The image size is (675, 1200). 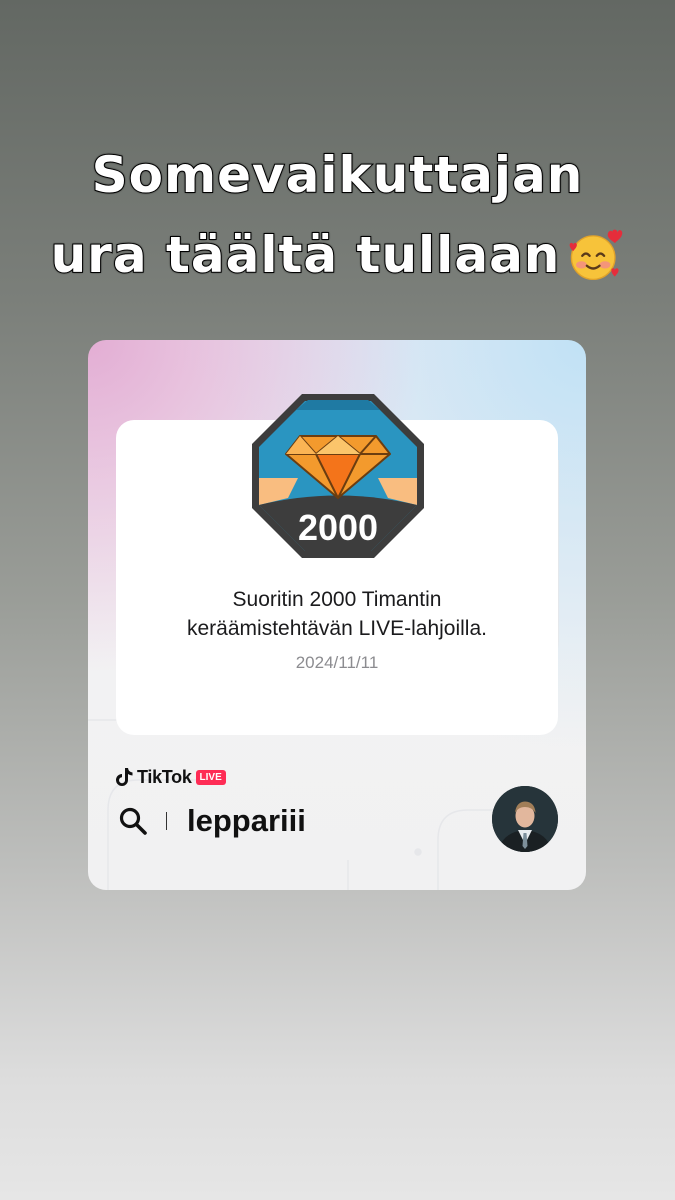 I want to click on achievement-line-2: keräämistehtävän LIVE-lahjoilla., so click(x=337, y=628).